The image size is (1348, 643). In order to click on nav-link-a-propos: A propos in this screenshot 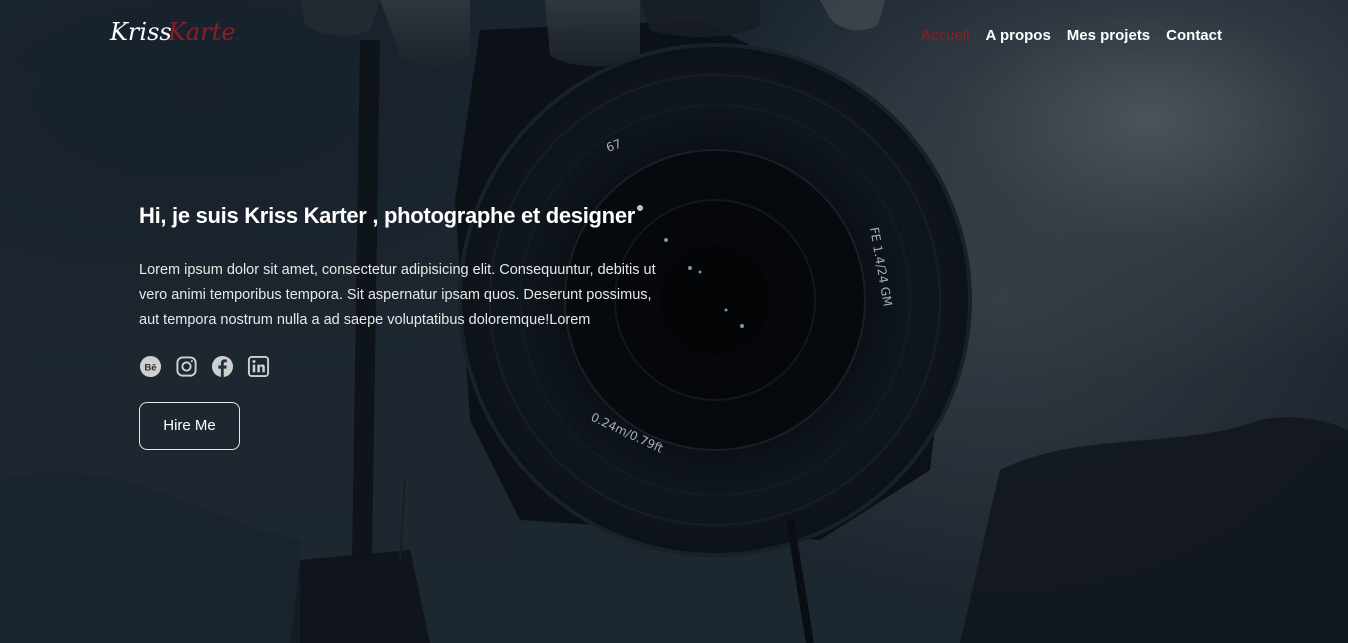, I will do `click(1018, 35)`.